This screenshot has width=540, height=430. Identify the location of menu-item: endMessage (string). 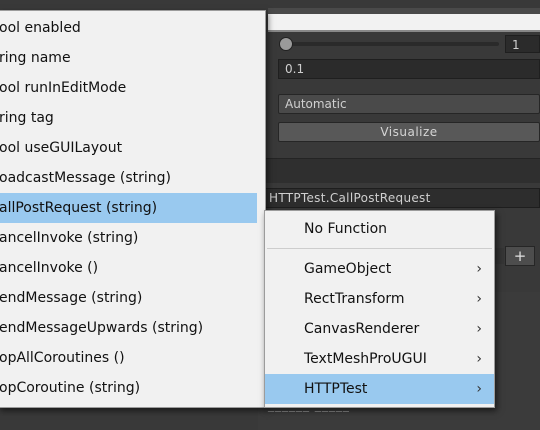
(128, 298).